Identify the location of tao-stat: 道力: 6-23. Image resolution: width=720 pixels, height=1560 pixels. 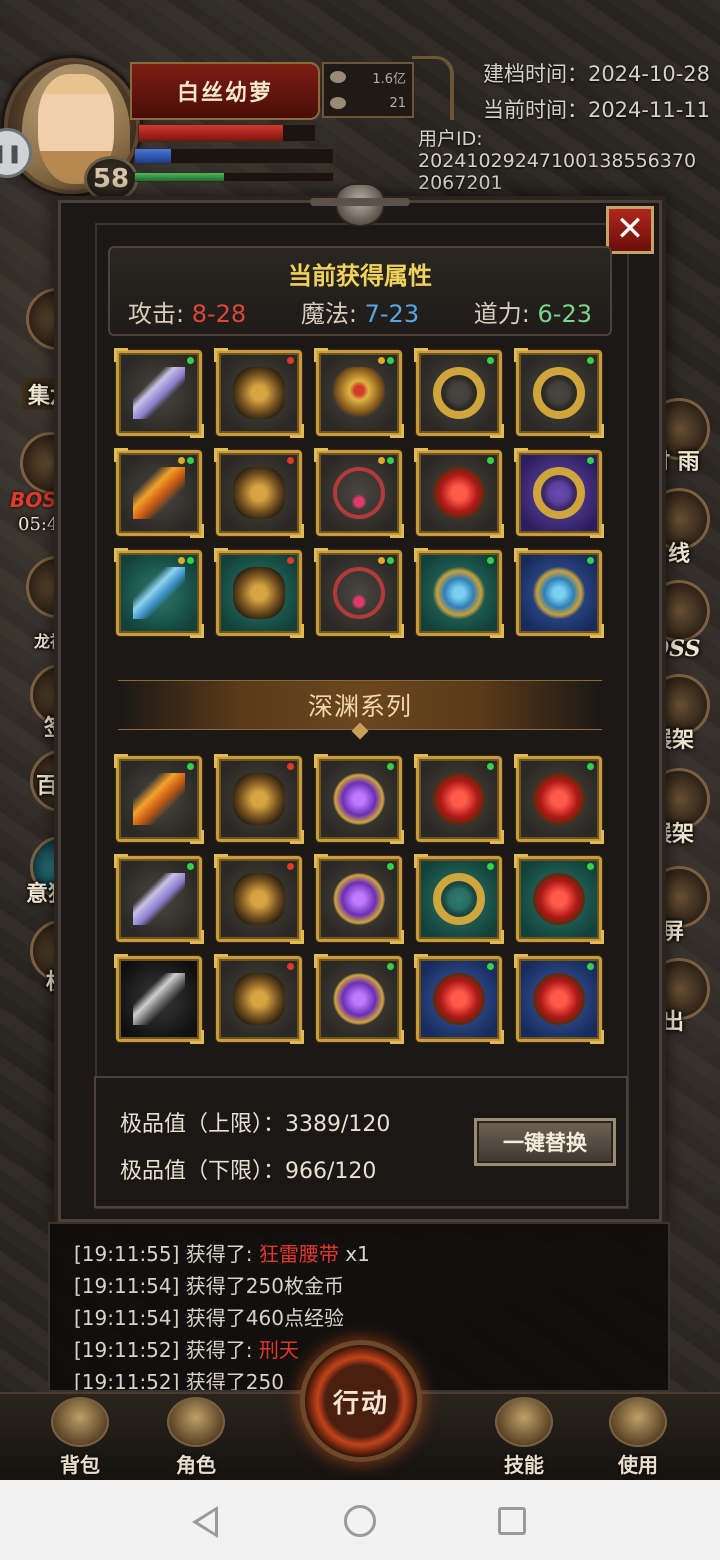
(533, 311).